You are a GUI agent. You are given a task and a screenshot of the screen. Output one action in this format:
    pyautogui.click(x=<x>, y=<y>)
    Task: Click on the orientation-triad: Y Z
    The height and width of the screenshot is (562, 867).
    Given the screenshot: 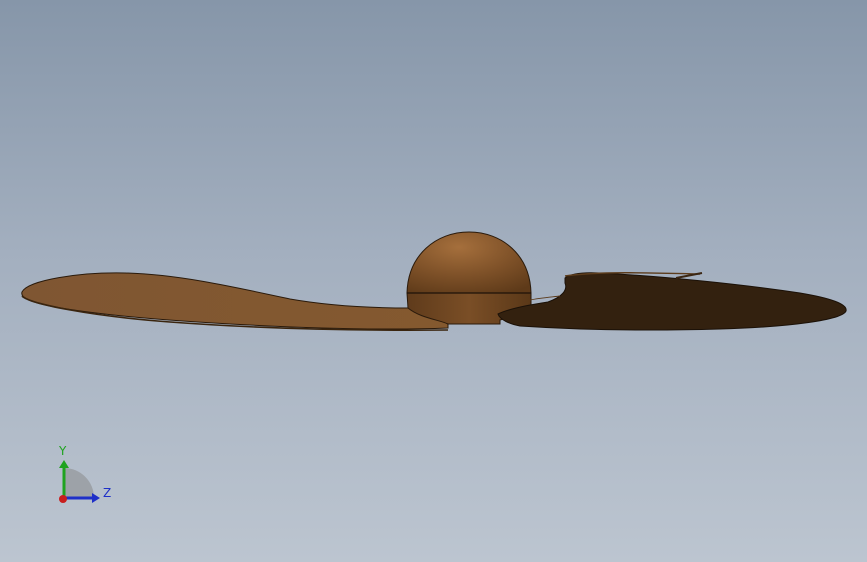 What is the action you would take?
    pyautogui.click(x=83, y=475)
    